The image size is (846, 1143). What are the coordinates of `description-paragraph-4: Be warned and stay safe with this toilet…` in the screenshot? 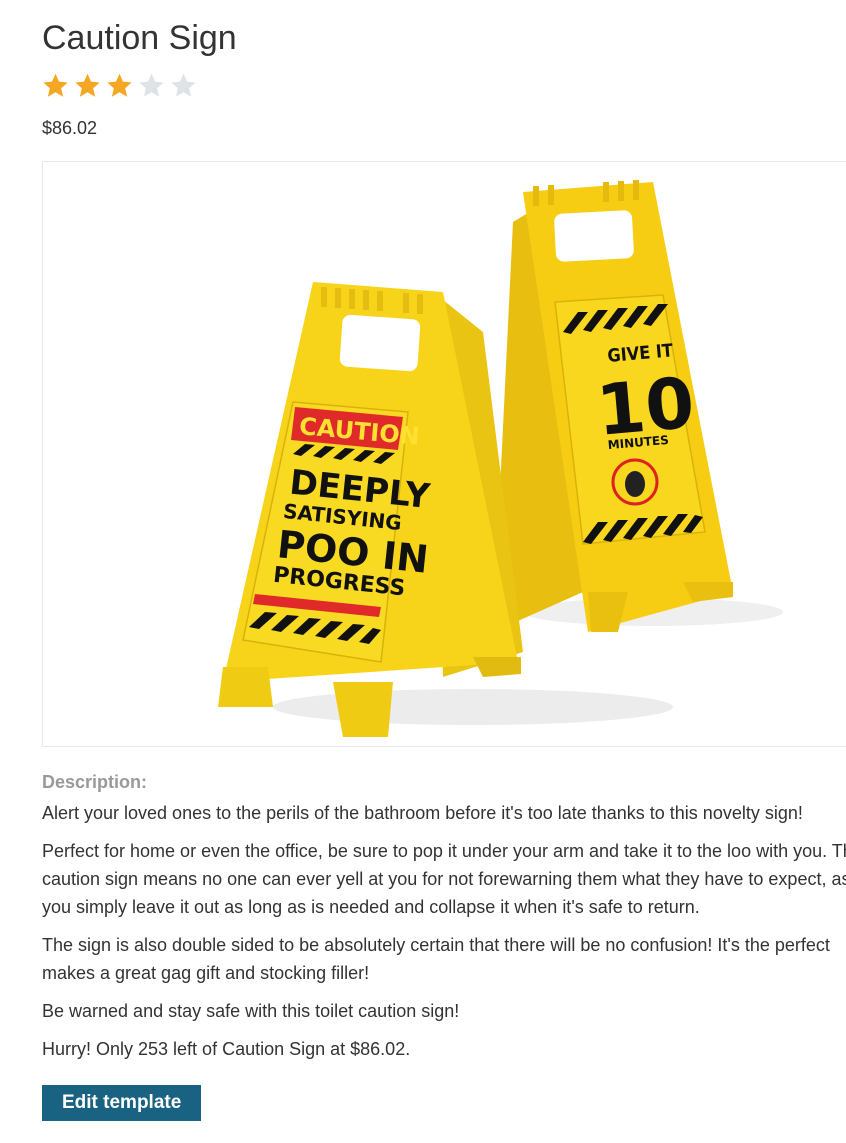 It's located at (251, 1011).